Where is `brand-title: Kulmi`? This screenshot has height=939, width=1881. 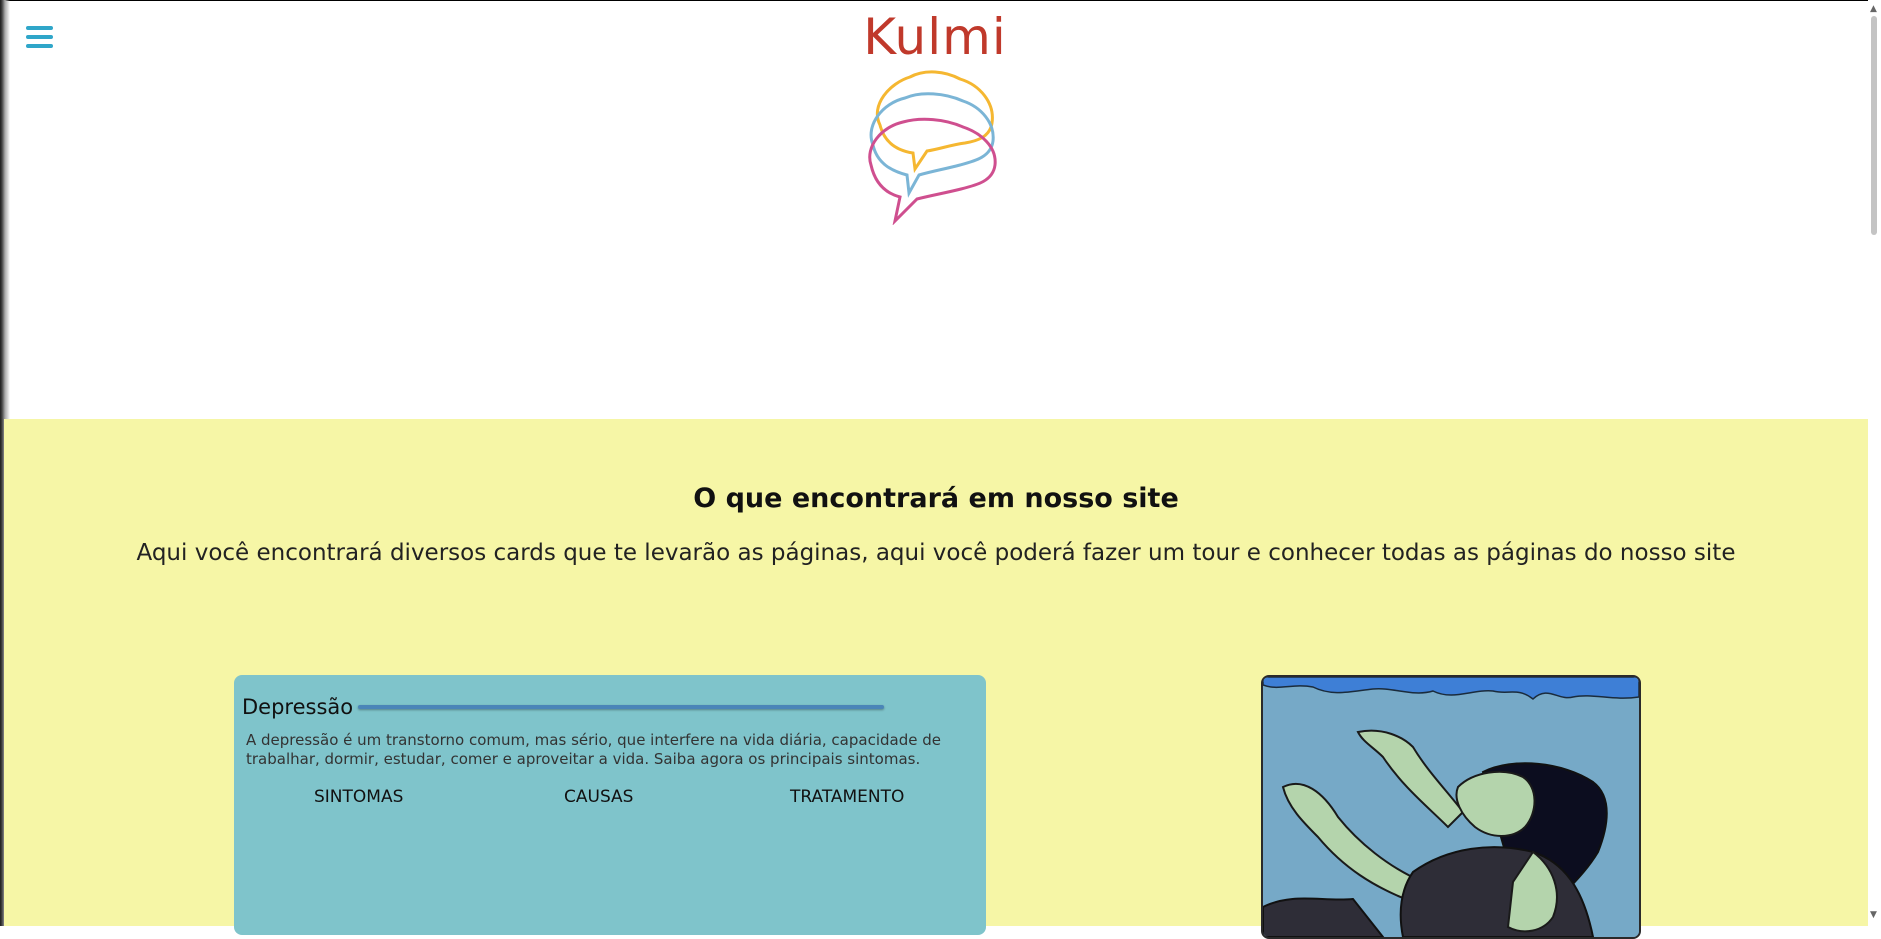 brand-title: Kulmi is located at coordinates (935, 37).